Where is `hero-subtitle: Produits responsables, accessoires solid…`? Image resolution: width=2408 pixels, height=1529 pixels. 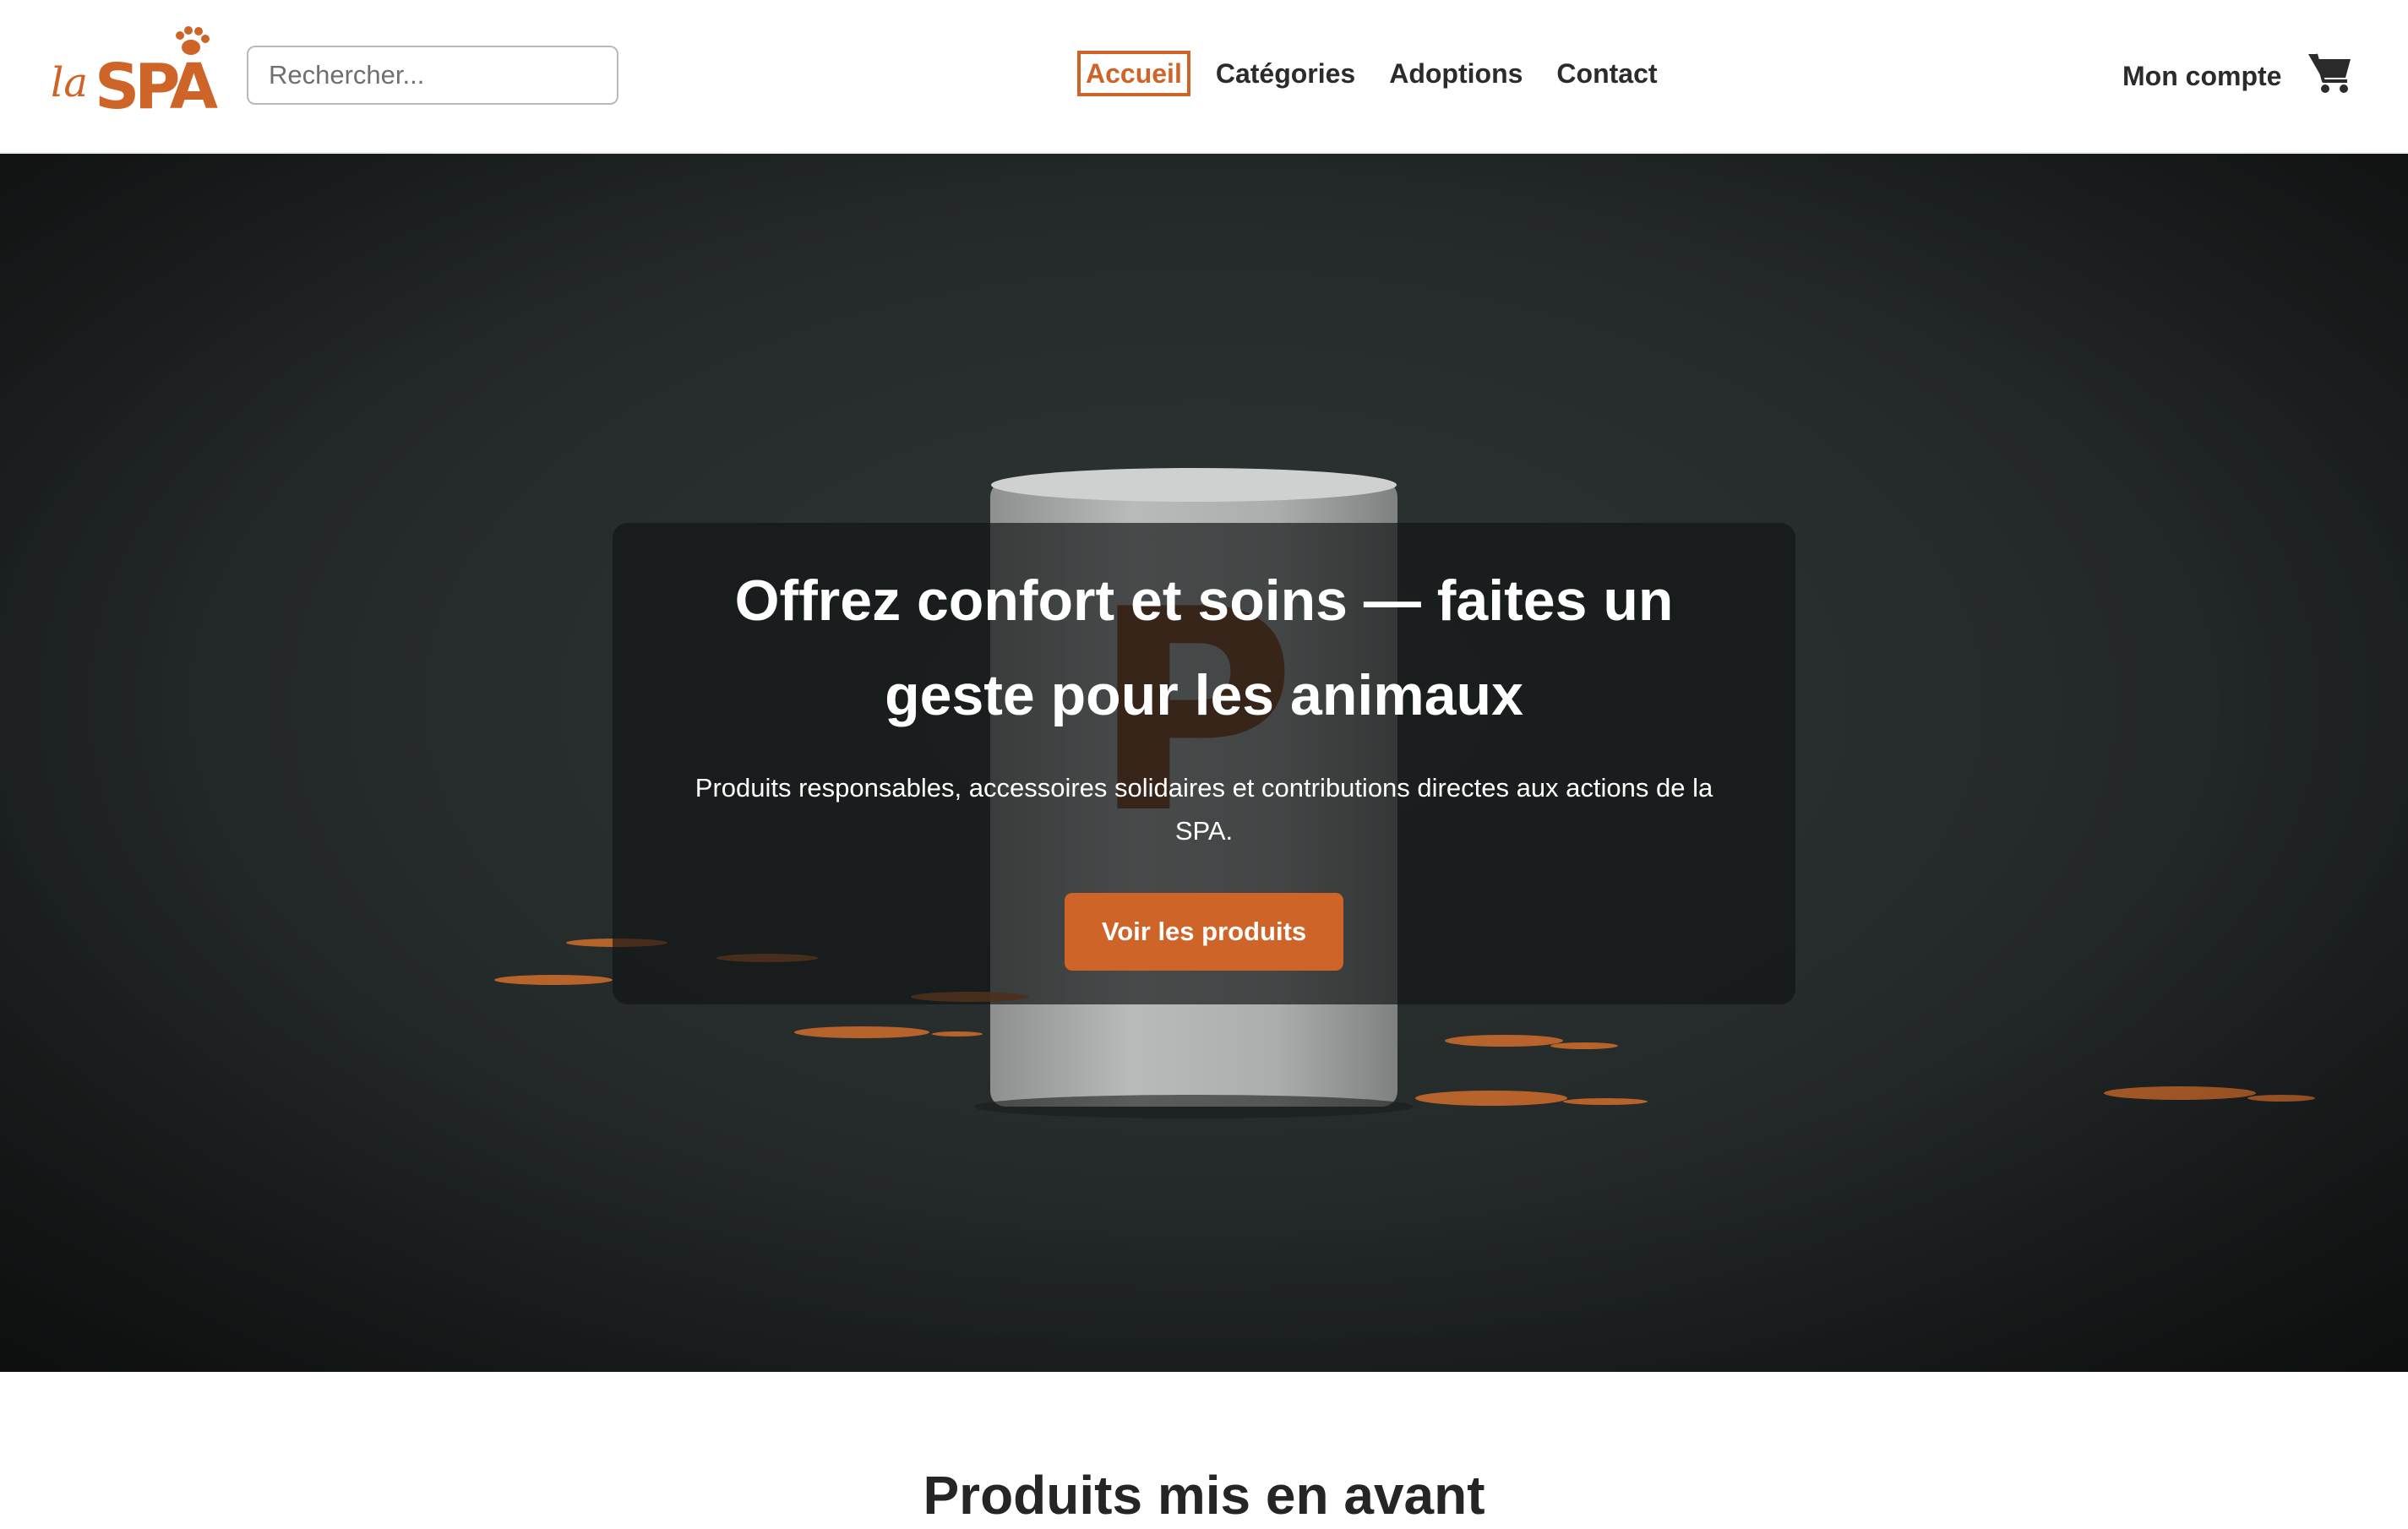 hero-subtitle: Produits responsables, accessoires solid… is located at coordinates (1204, 809).